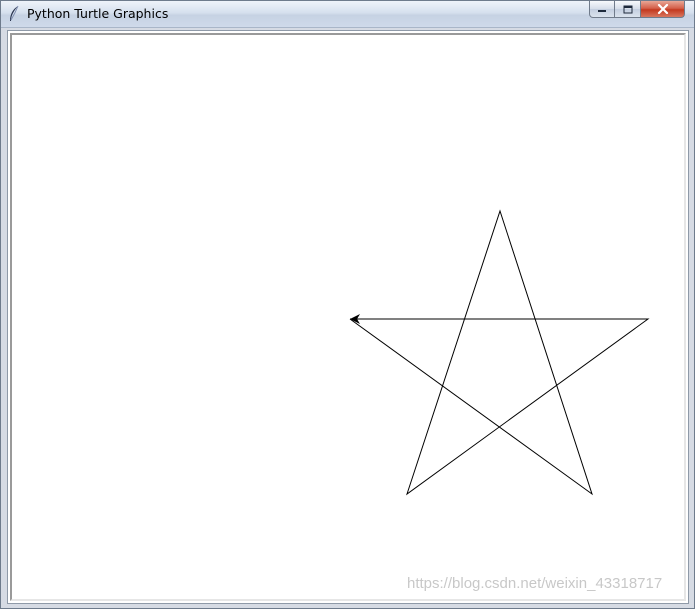 This screenshot has width=695, height=609. Describe the element at coordinates (535, 583) in the screenshot. I see `watermark-text: https://blog.csdn.net/weixin_43318717` at that location.